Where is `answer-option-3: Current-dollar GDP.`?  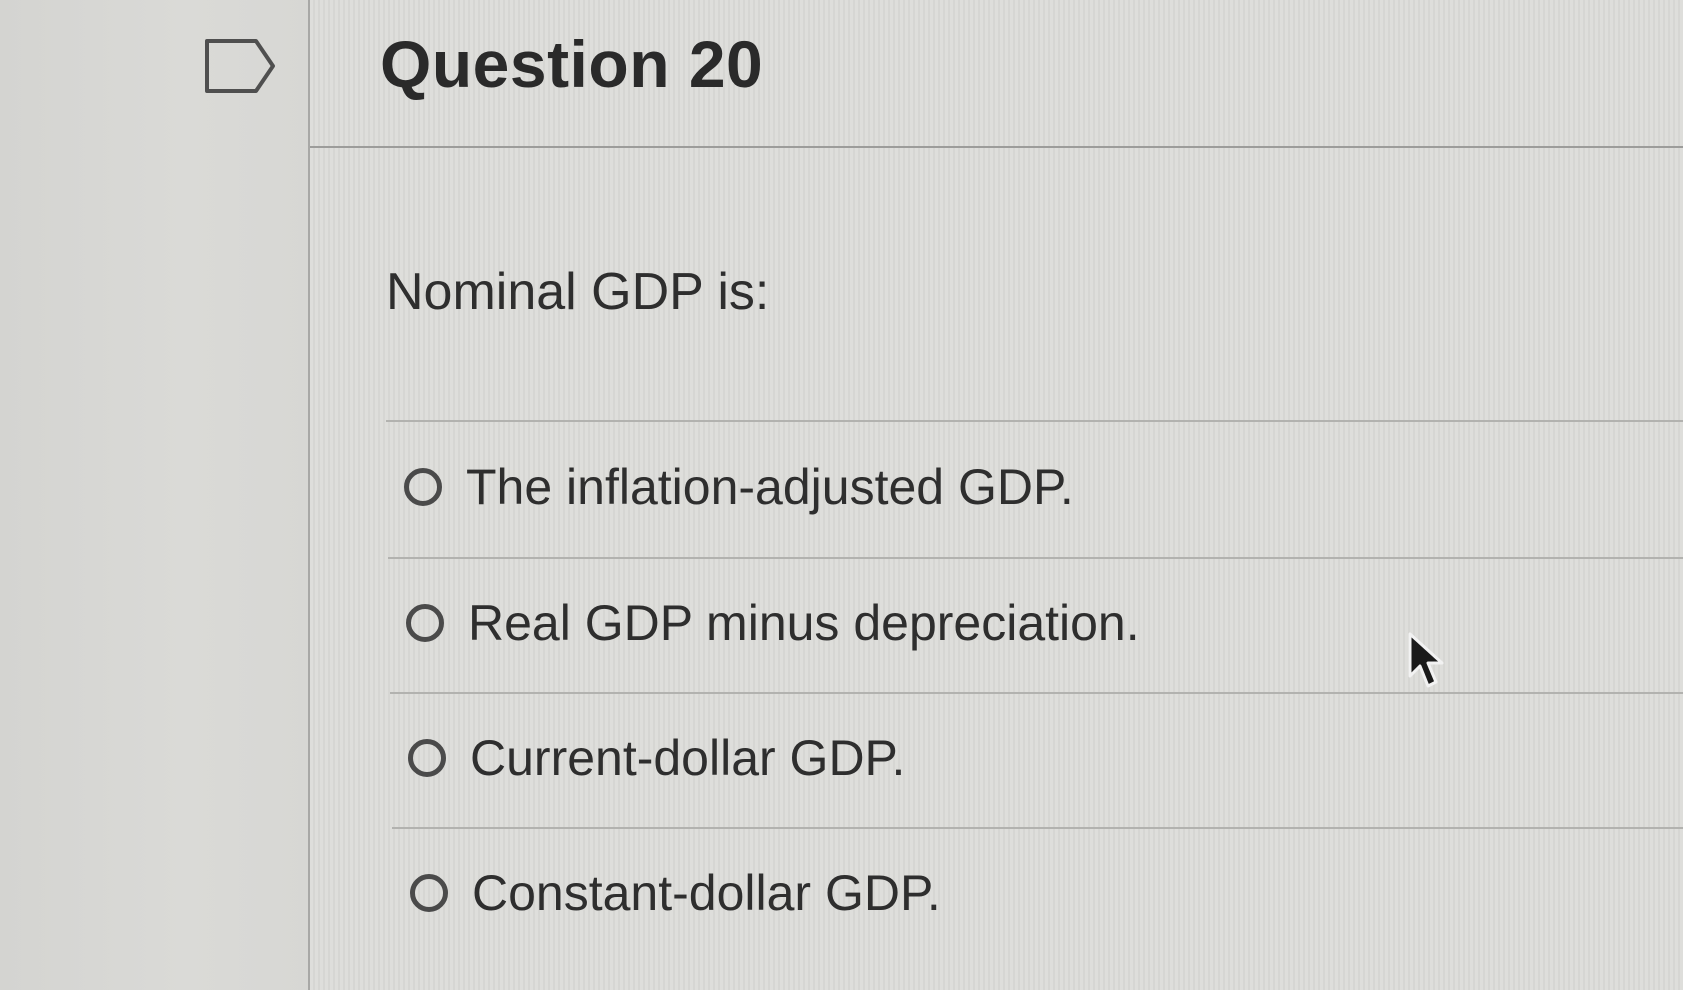
answer-option-3: Current-dollar GDP. is located at coordinates (656, 758).